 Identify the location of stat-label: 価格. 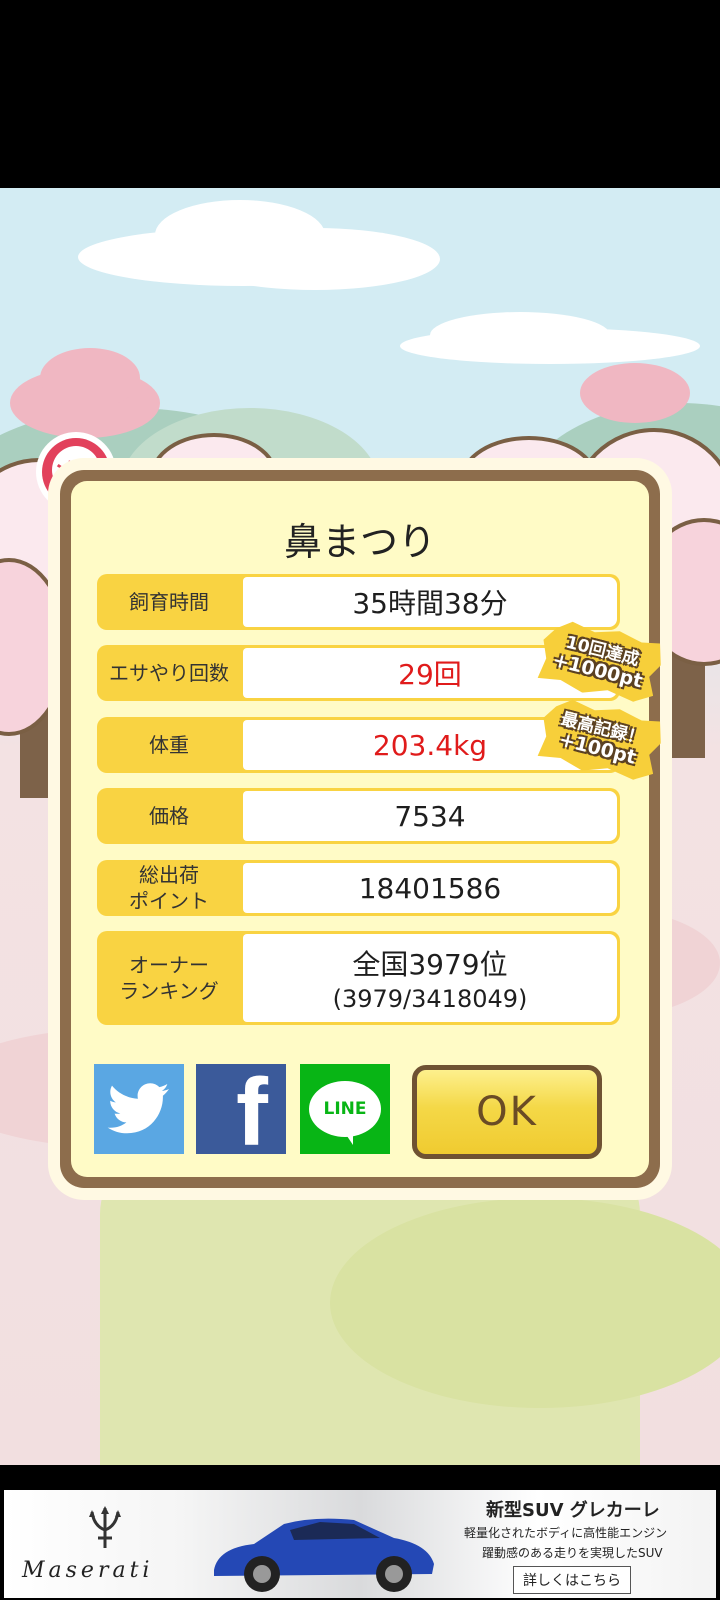
(169, 816).